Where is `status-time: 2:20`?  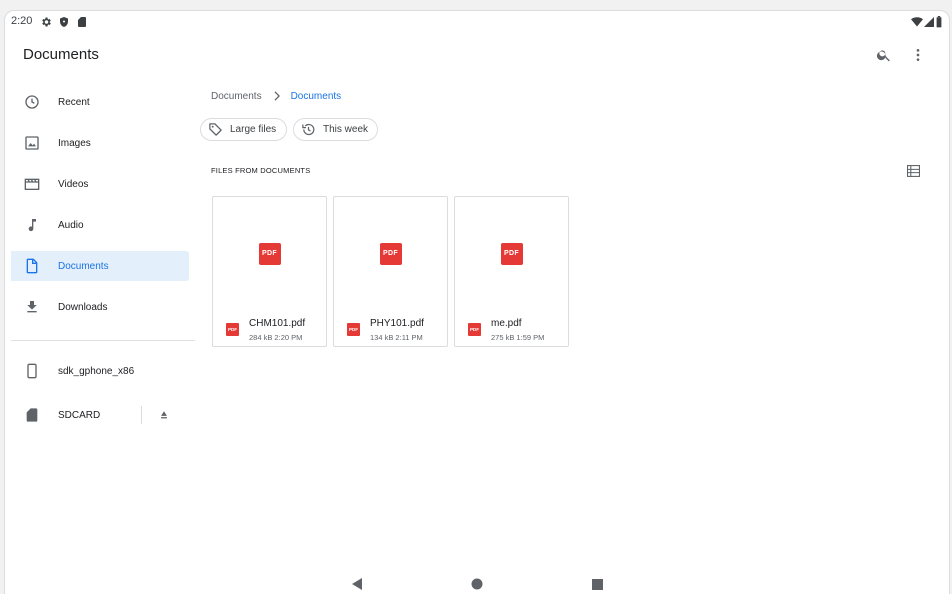
status-time: 2:20 is located at coordinates (22, 21).